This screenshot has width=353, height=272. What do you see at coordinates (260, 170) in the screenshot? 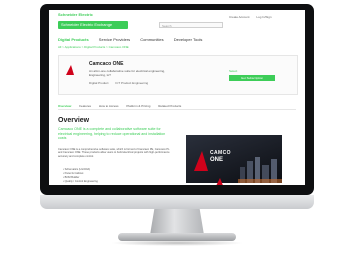
I see `skyline-graphic` at bounding box center [260, 170].